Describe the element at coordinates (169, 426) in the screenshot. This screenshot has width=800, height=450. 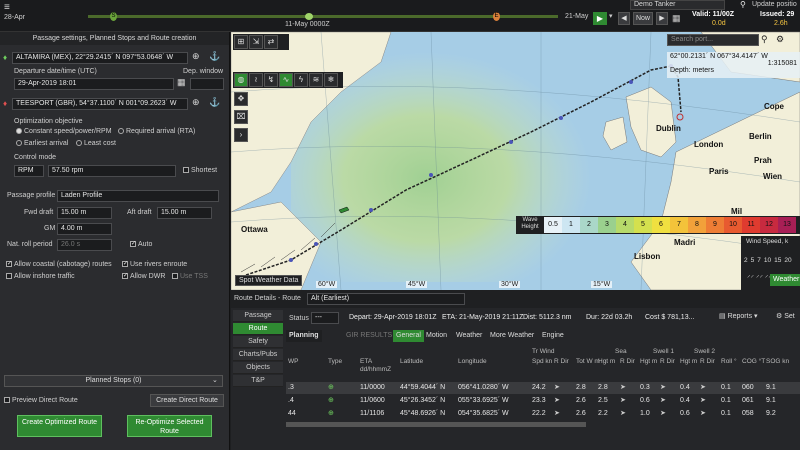
I see `reoptimize-route-button: Re-Optimize Selected Route` at that location.